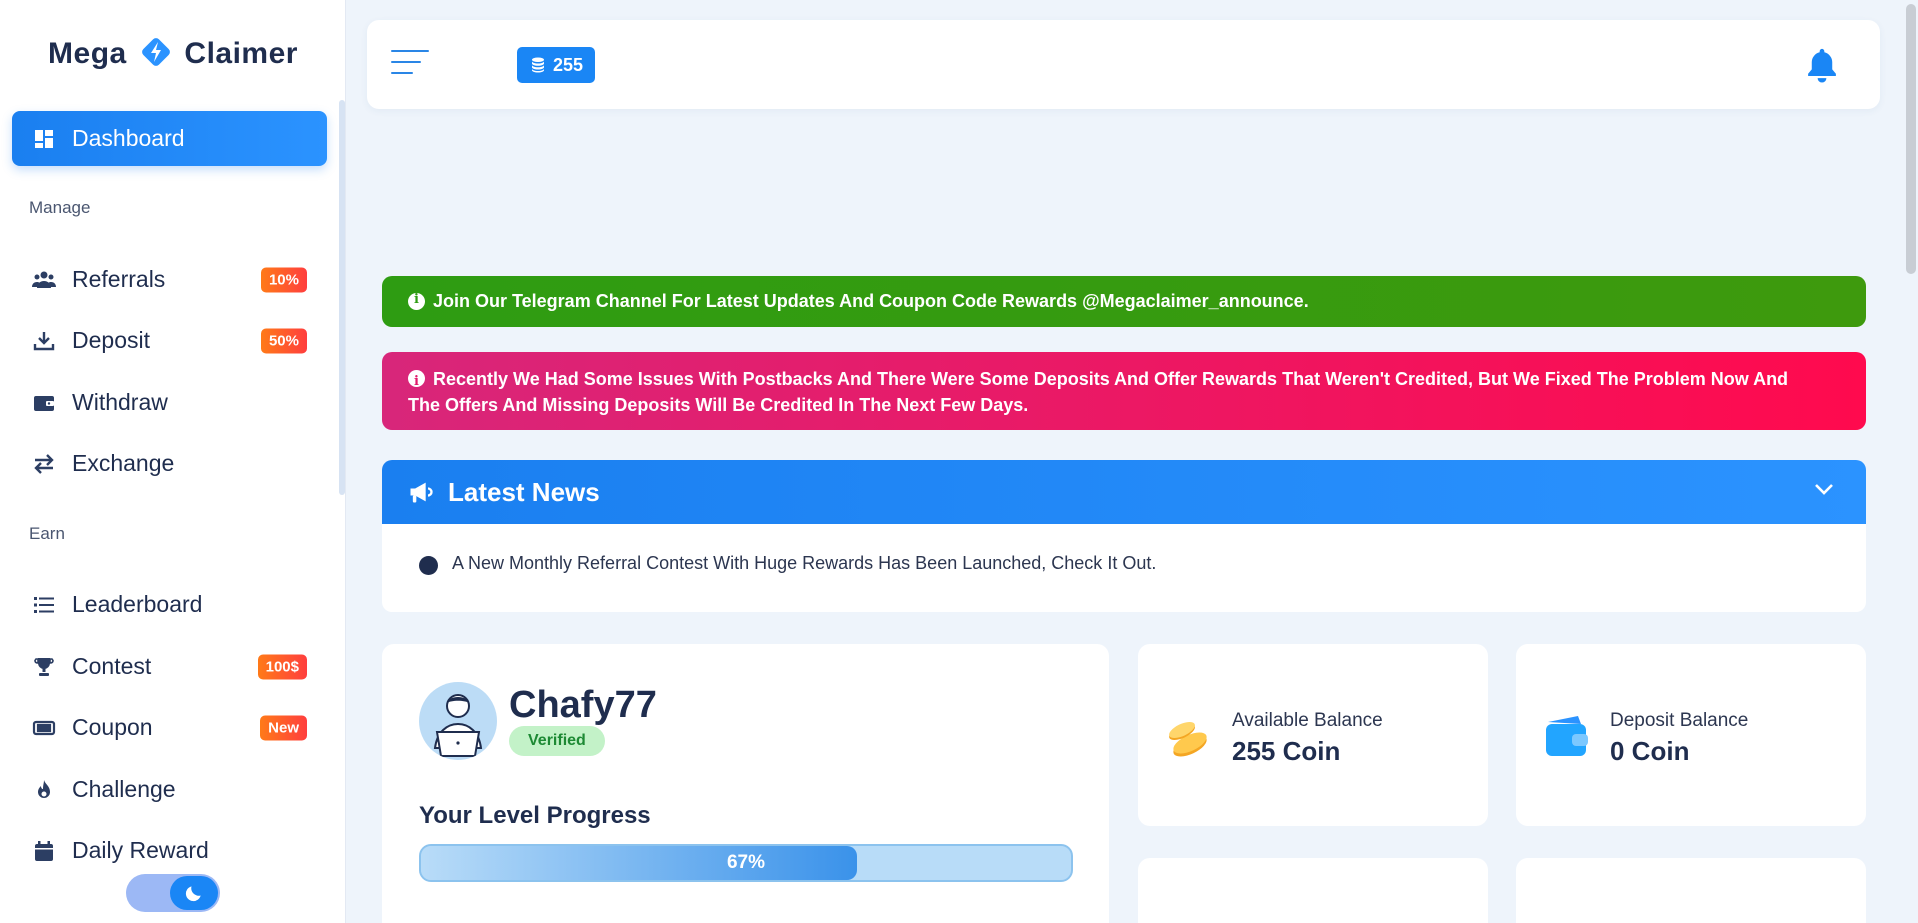  What do you see at coordinates (124, 789) in the screenshot?
I see `sidebar-item-label: Challenge` at bounding box center [124, 789].